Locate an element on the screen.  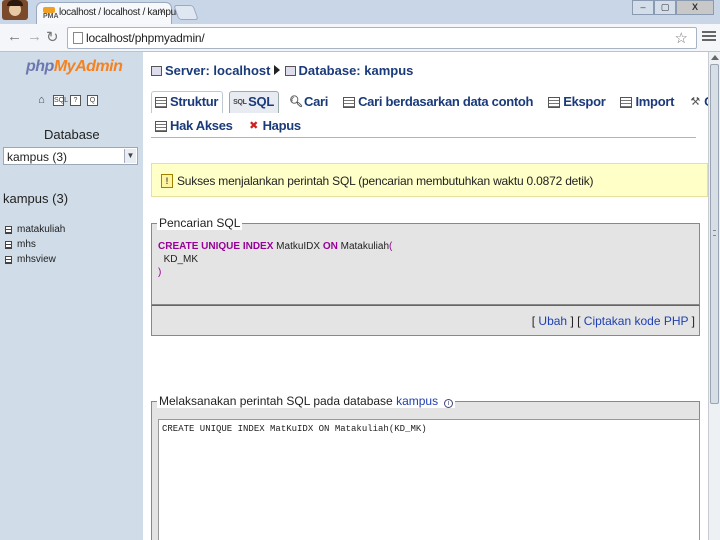
page-scrollbar is located at coordinates (714, 296).